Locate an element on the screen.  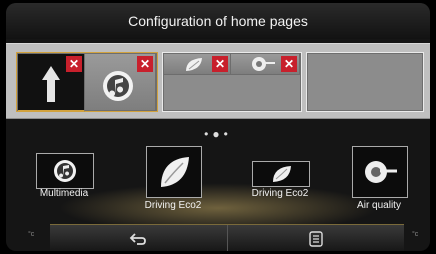
bottom-bar is located at coordinates (227, 237).